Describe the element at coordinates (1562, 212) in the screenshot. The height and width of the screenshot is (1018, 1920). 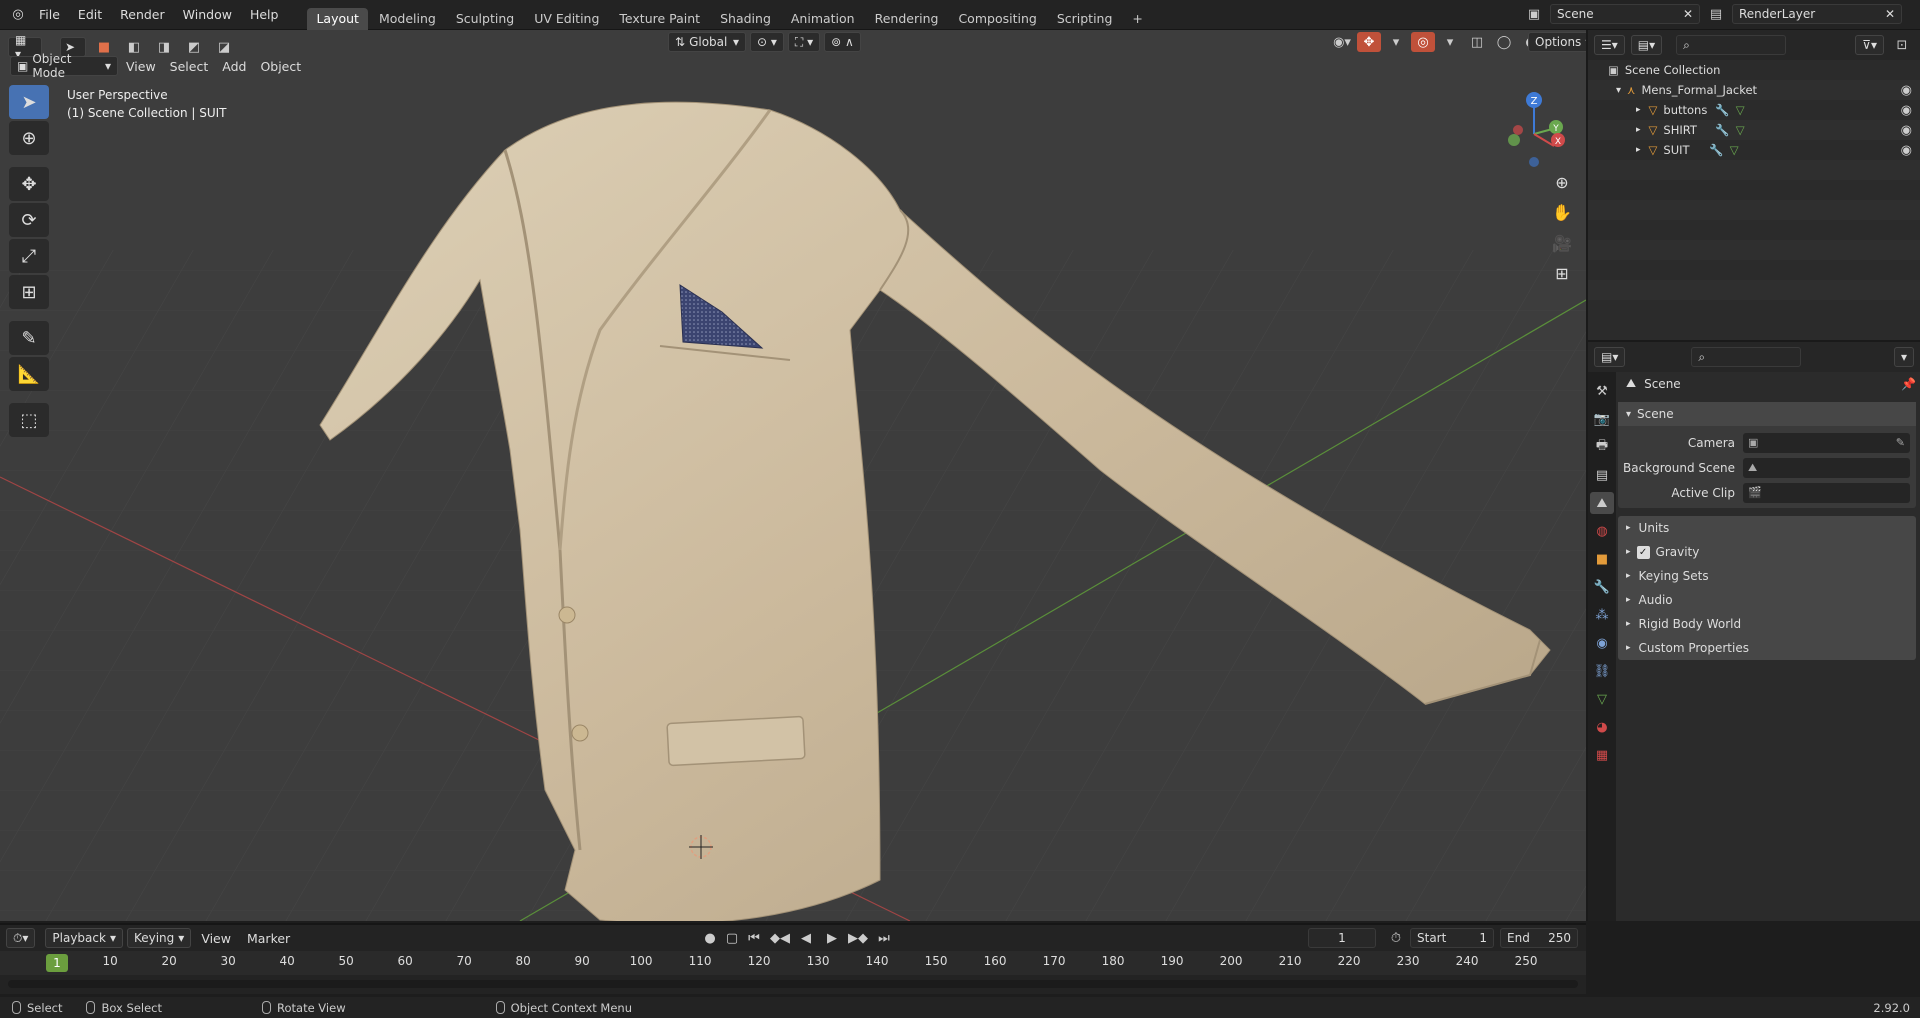
I see `pan-hand-icon: ✋` at that location.